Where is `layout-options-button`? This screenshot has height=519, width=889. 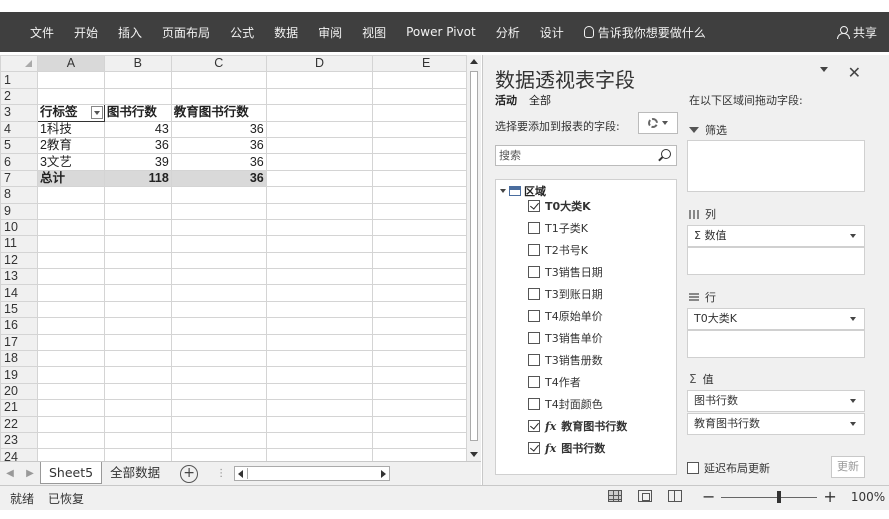 layout-options-button is located at coordinates (658, 123).